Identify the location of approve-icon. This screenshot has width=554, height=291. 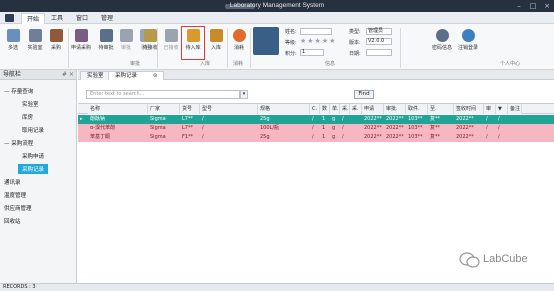
(126, 35).